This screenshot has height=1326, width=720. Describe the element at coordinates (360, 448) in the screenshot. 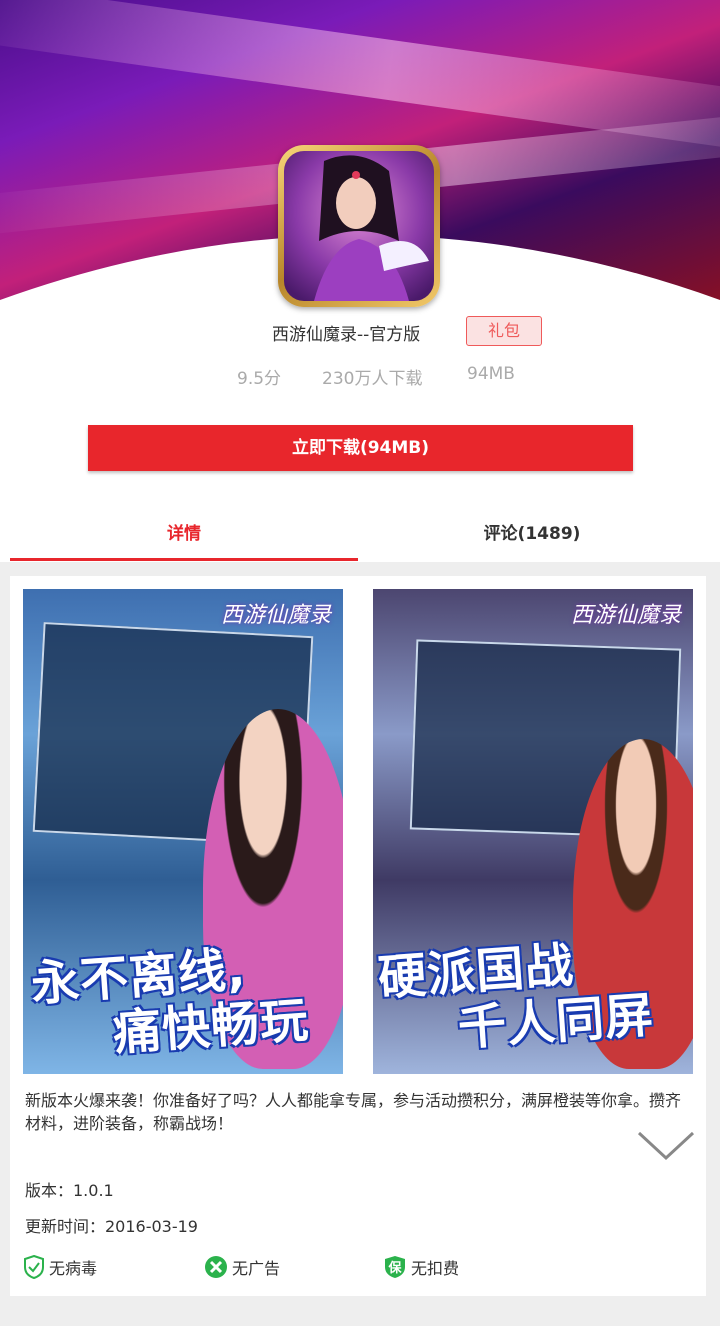

I see `download-button: 立即下载(94MB)` at that location.